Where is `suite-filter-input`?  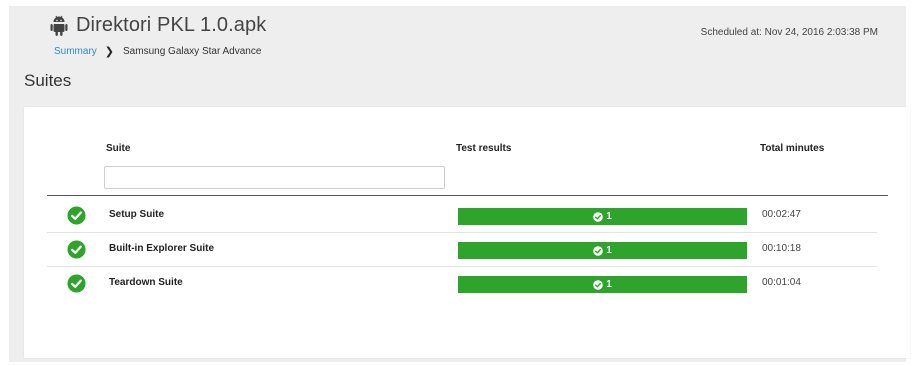 suite-filter-input is located at coordinates (274, 177).